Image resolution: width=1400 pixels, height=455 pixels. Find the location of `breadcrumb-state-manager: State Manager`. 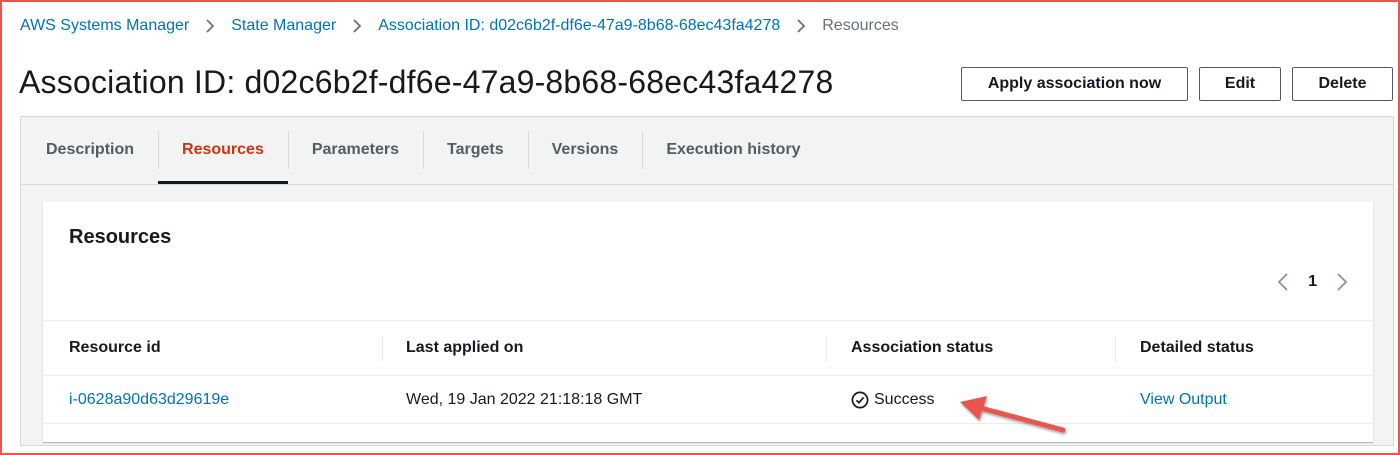

breadcrumb-state-manager: State Manager is located at coordinates (283, 26).